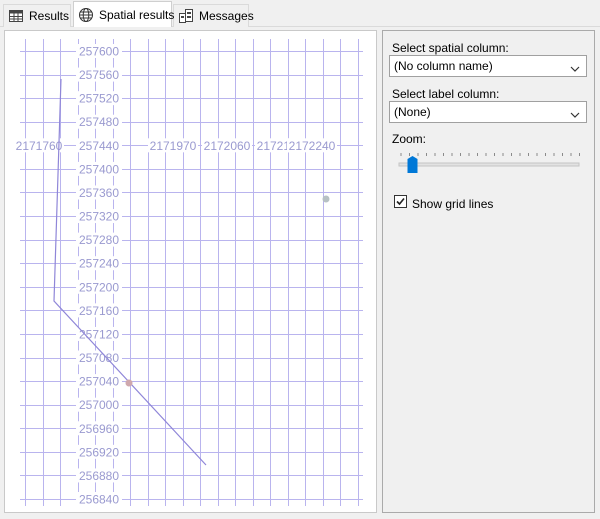  I want to click on tab-messages: Messages, so click(213, 15).